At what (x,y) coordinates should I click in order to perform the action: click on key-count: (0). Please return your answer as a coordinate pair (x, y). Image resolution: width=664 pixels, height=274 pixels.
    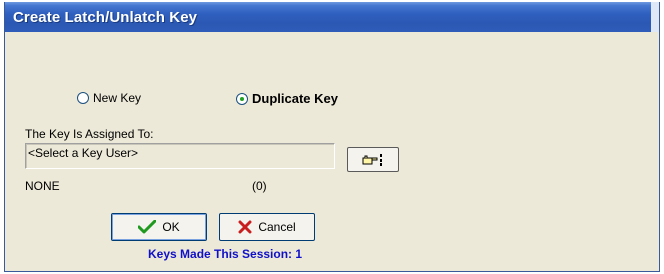
    Looking at the image, I should click on (259, 186).